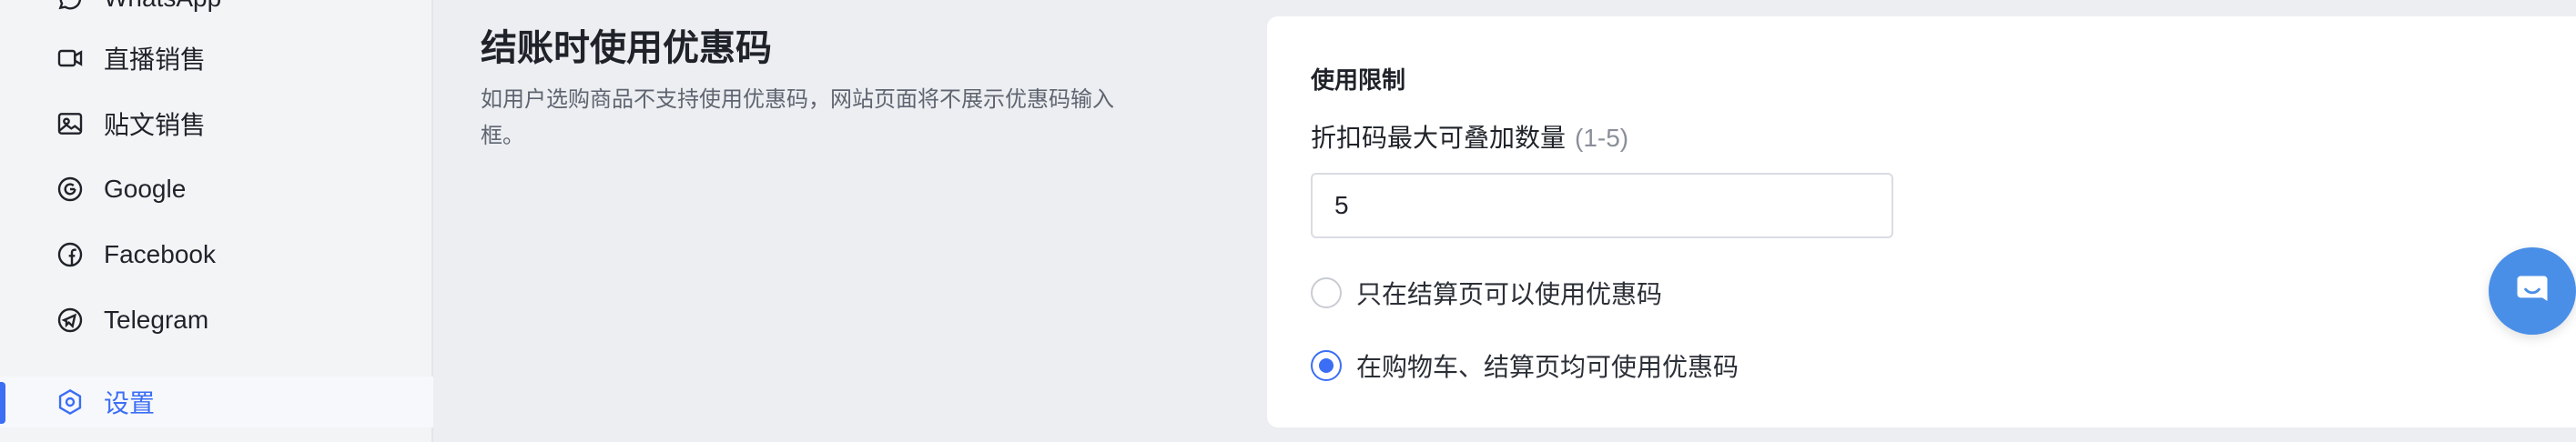 The width and height of the screenshot is (2576, 442). What do you see at coordinates (216, 58) in the screenshot?
I see `sidebar-item-live-sales: 直播销售` at bounding box center [216, 58].